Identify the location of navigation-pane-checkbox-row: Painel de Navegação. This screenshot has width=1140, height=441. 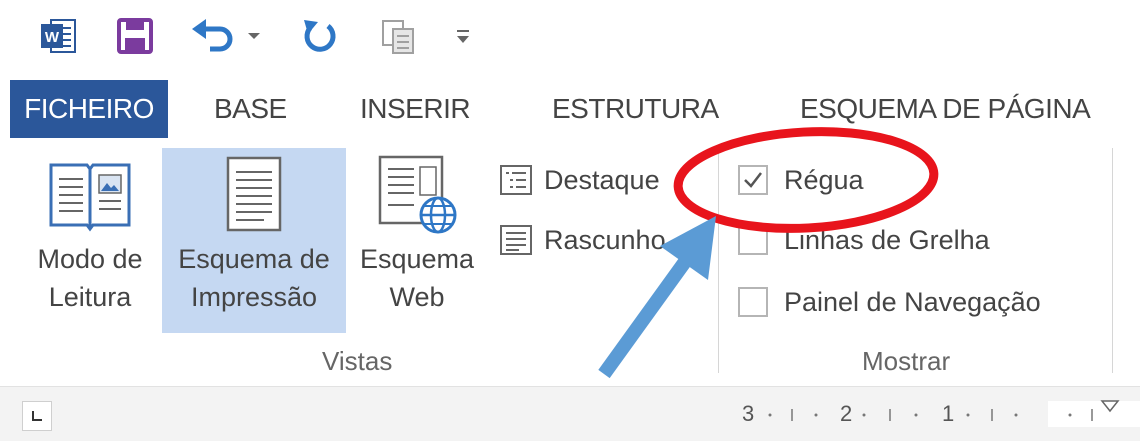
(889, 302).